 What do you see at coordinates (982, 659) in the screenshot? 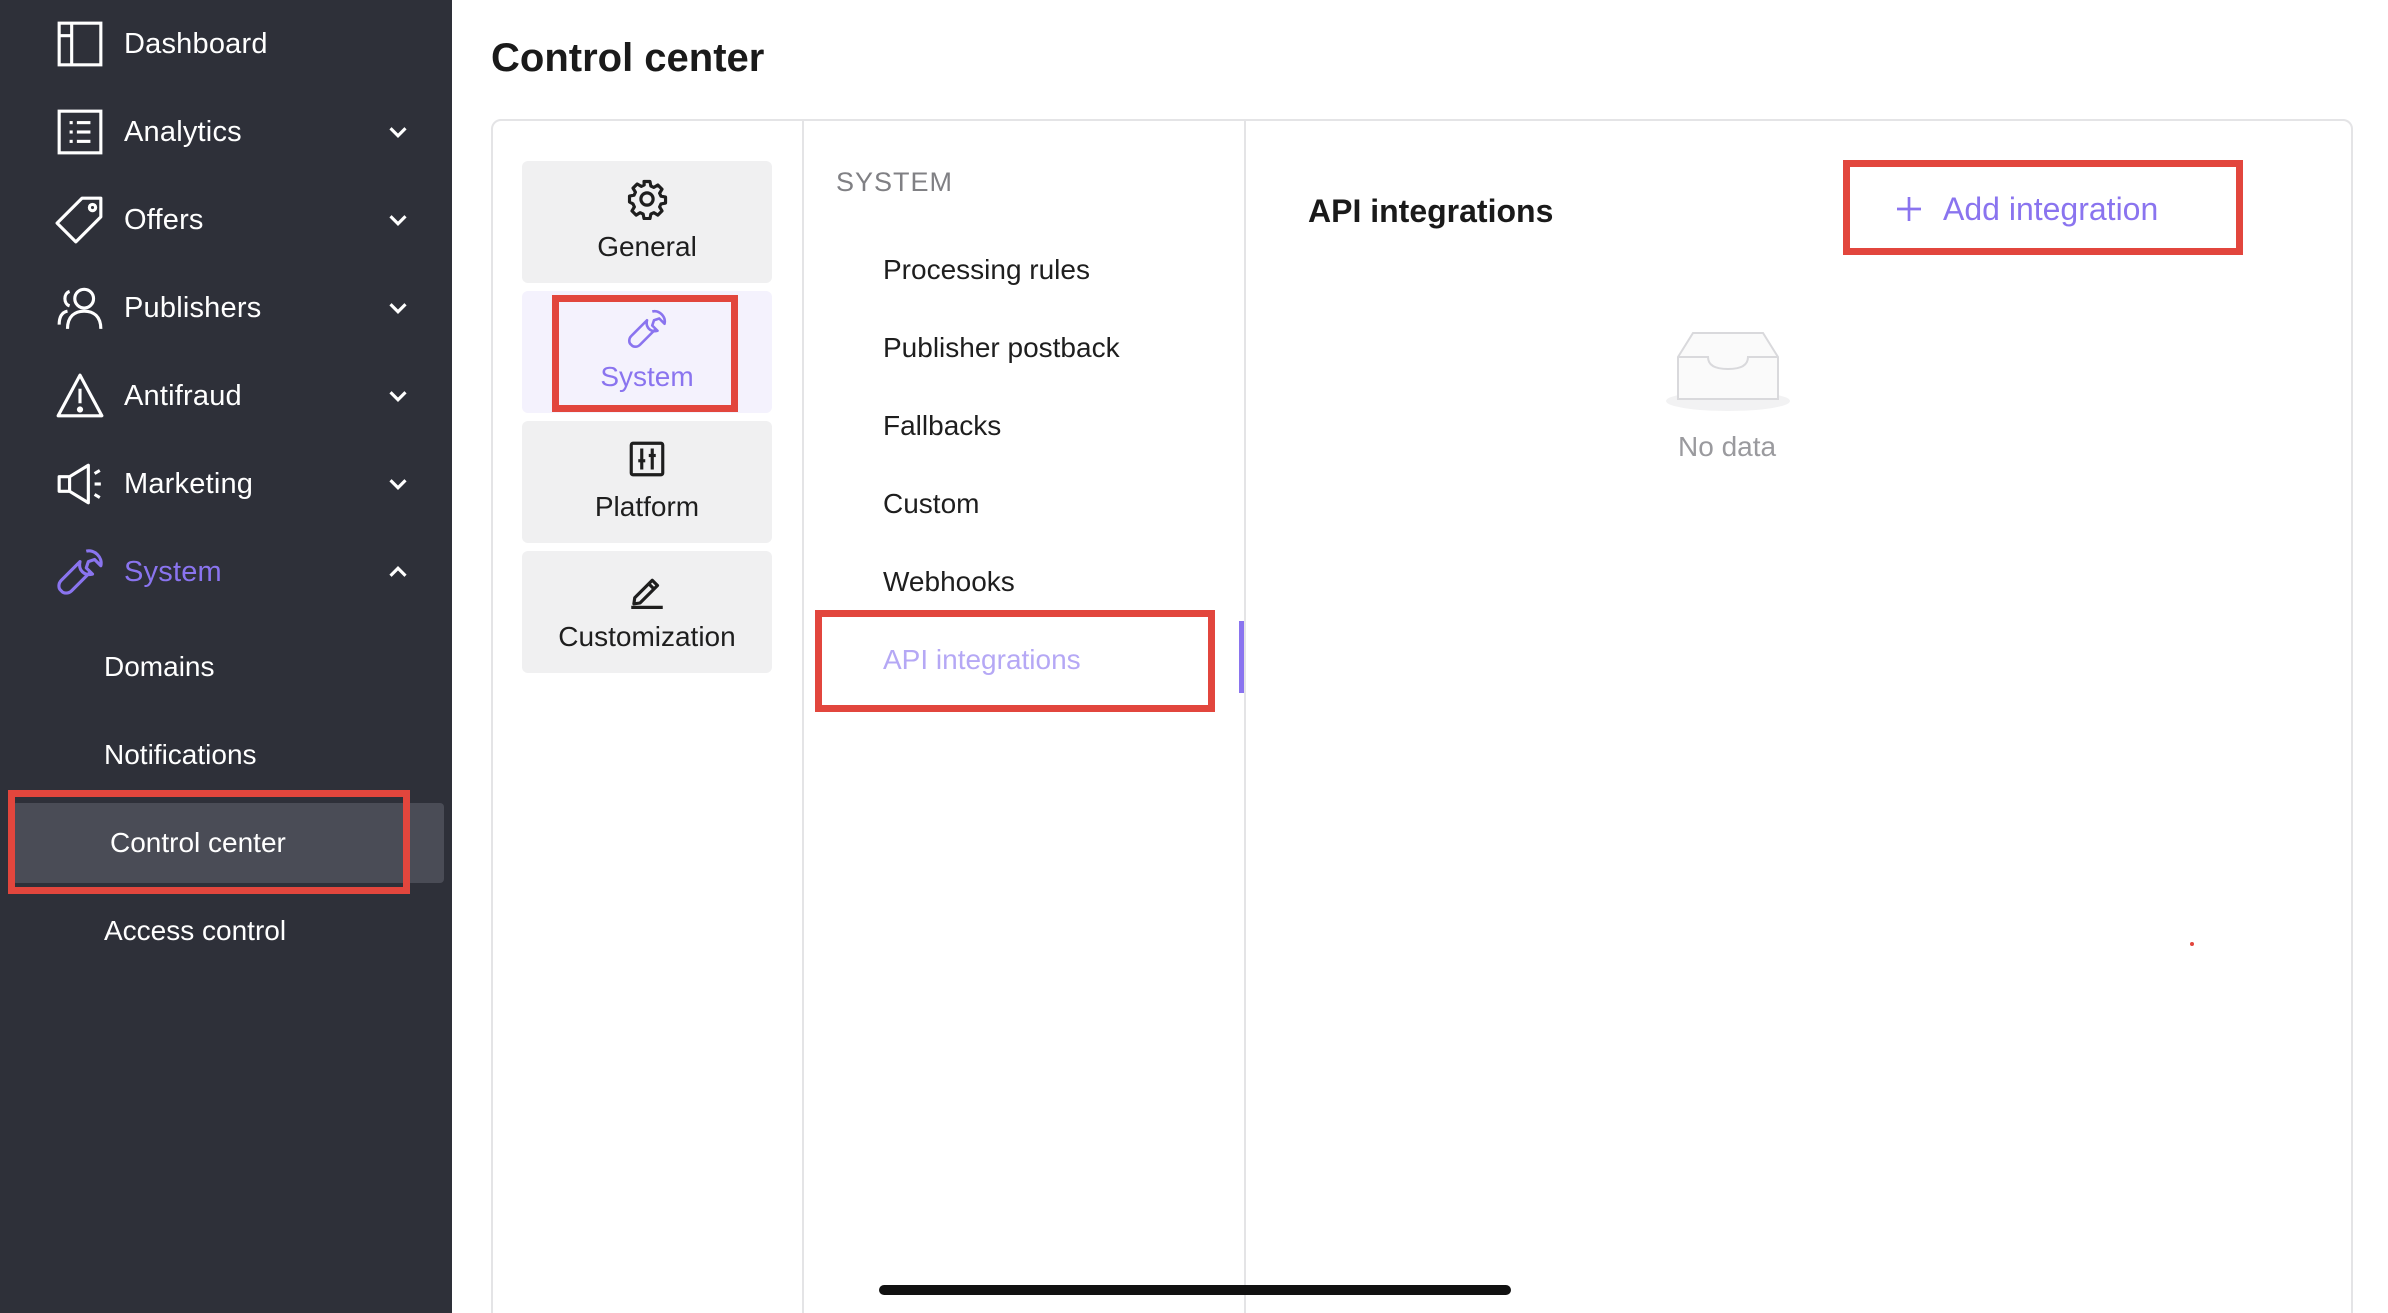
I see `menu-item-label: API integrations` at bounding box center [982, 659].